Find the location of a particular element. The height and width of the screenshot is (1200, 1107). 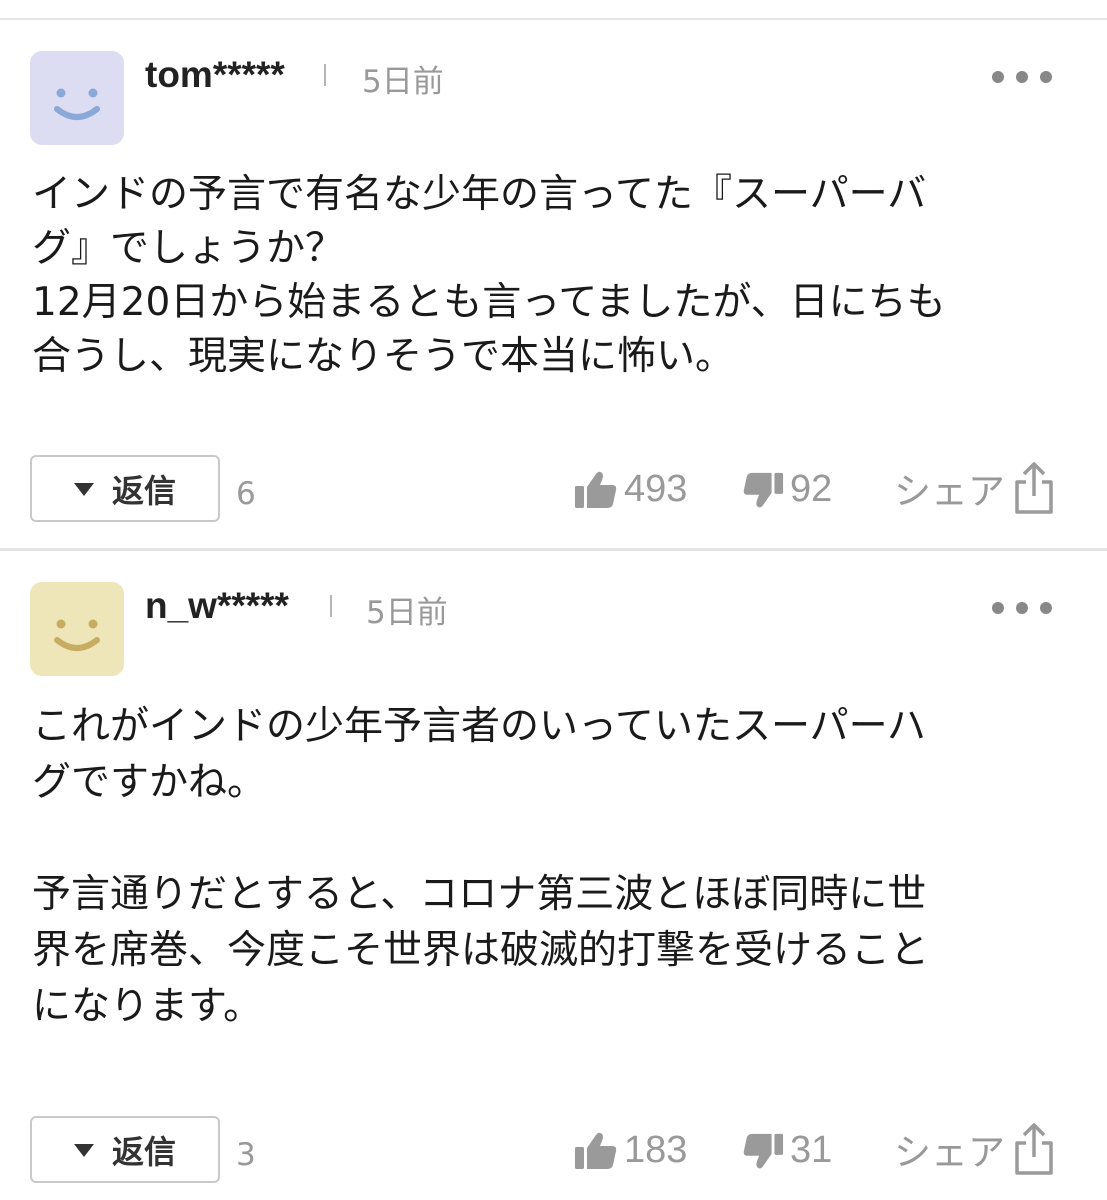

like-count: 493 is located at coordinates (656, 489).